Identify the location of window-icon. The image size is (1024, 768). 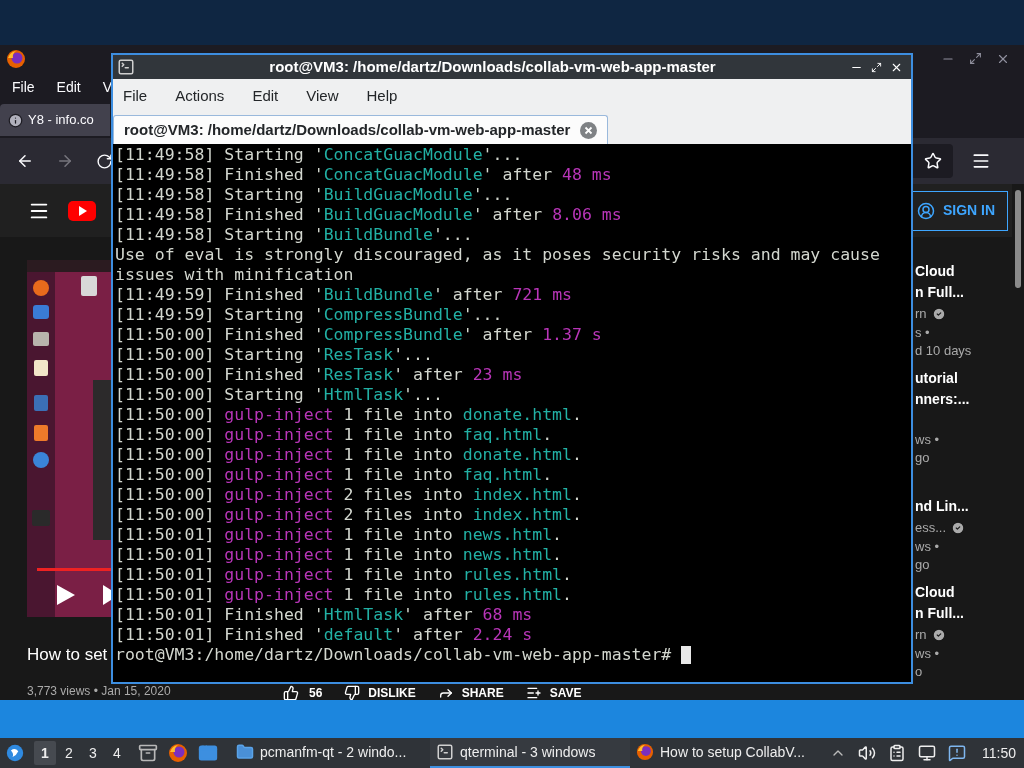
(208, 753).